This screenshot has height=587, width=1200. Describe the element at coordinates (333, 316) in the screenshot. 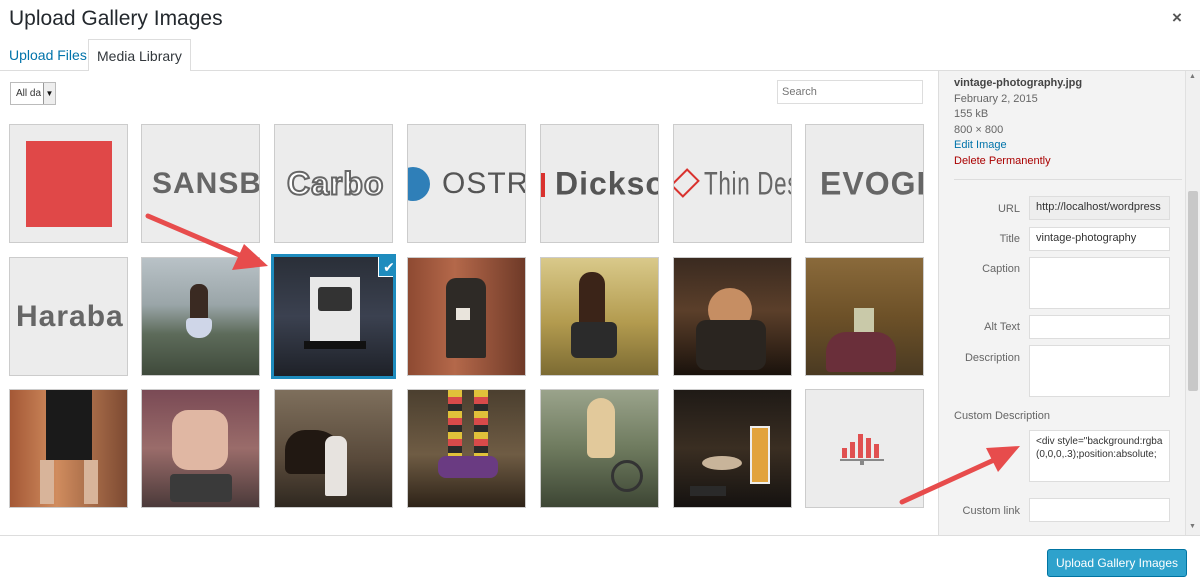

I see `attachment-thumb-selected: ✔` at that location.